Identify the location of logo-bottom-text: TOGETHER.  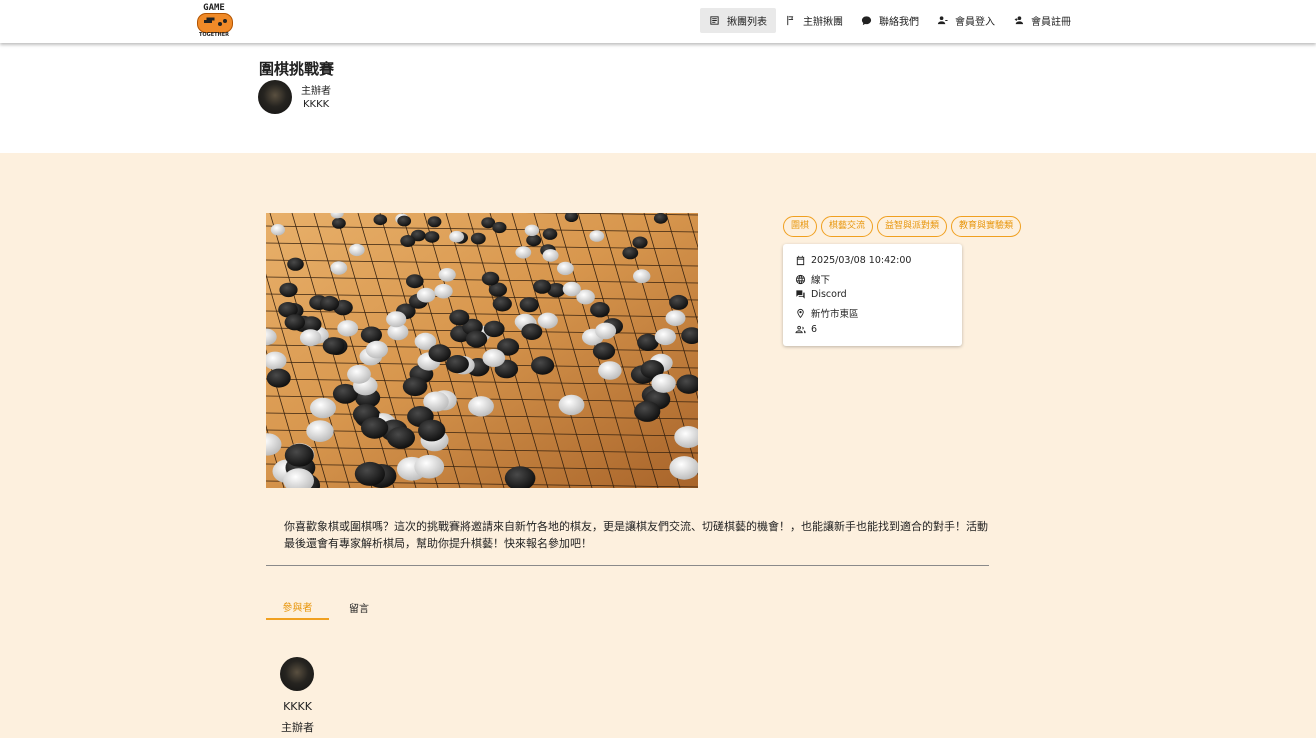
(214, 35).